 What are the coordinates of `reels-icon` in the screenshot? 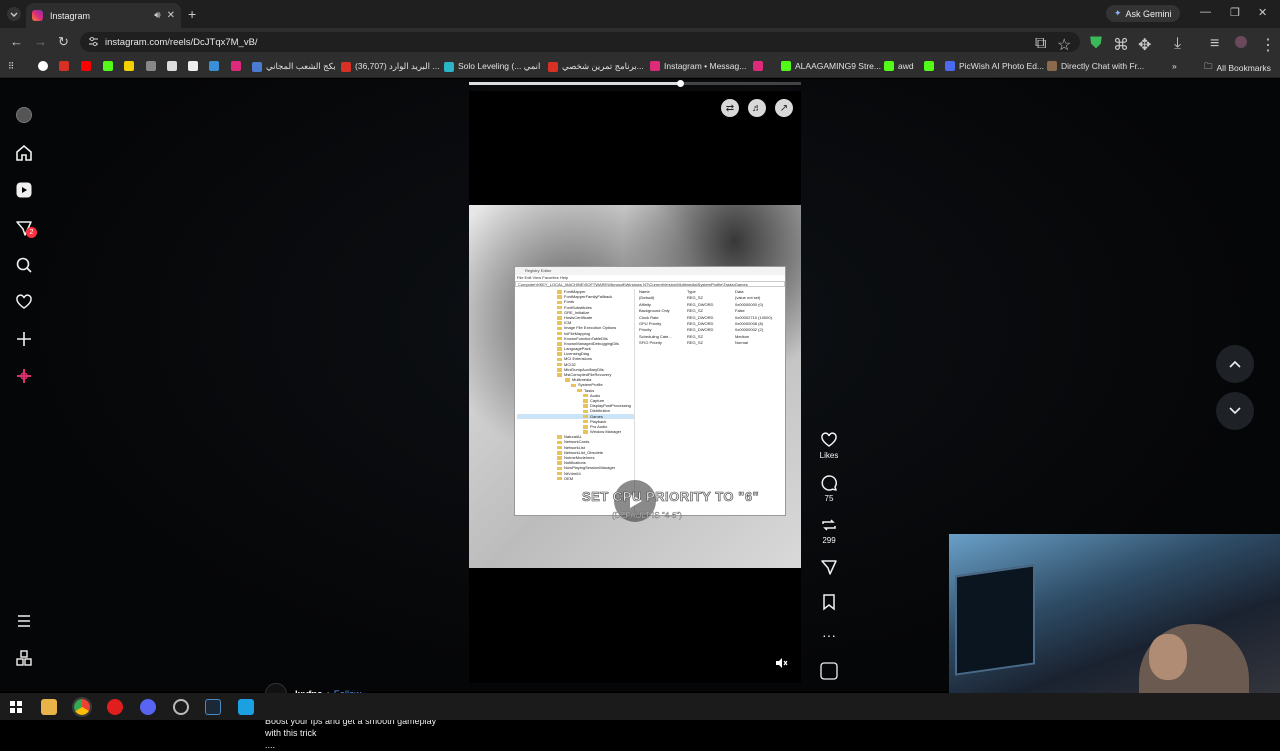 It's located at (24, 190).